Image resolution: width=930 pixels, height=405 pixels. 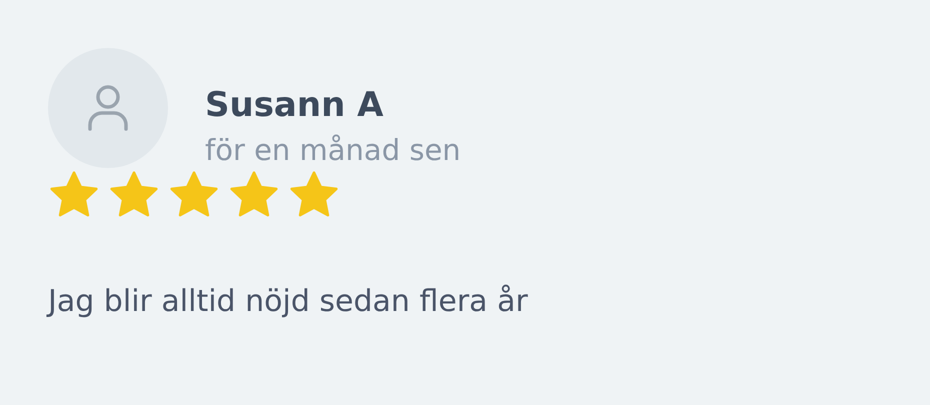 What do you see at coordinates (333, 150) in the screenshot?
I see `review-time: för en månad sen` at bounding box center [333, 150].